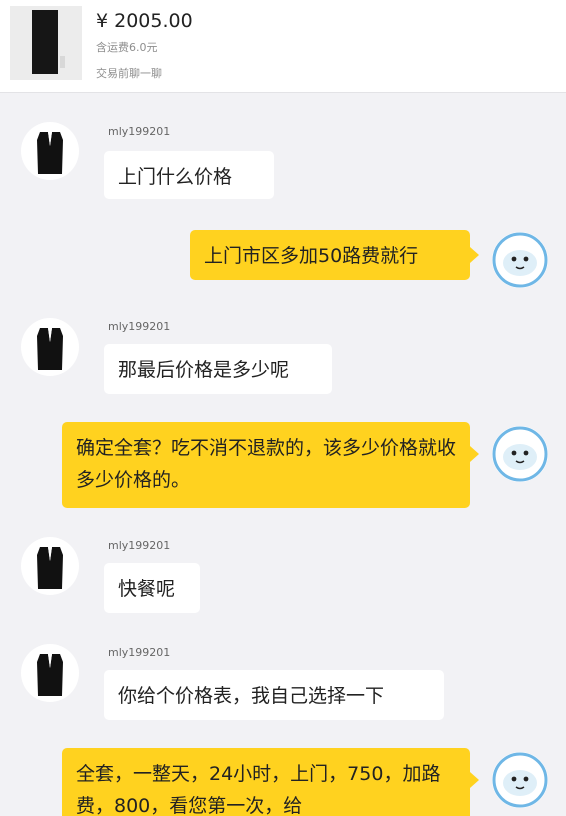  I want to click on shipping-fee: 含运费6.0元, so click(127, 47).